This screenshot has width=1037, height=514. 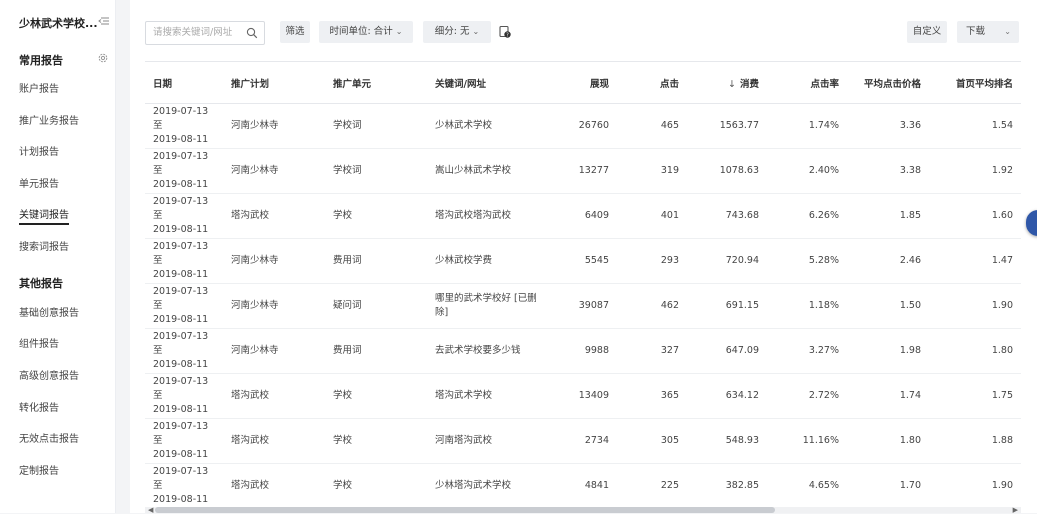 I want to click on customize-button: 自定义, so click(x=927, y=32).